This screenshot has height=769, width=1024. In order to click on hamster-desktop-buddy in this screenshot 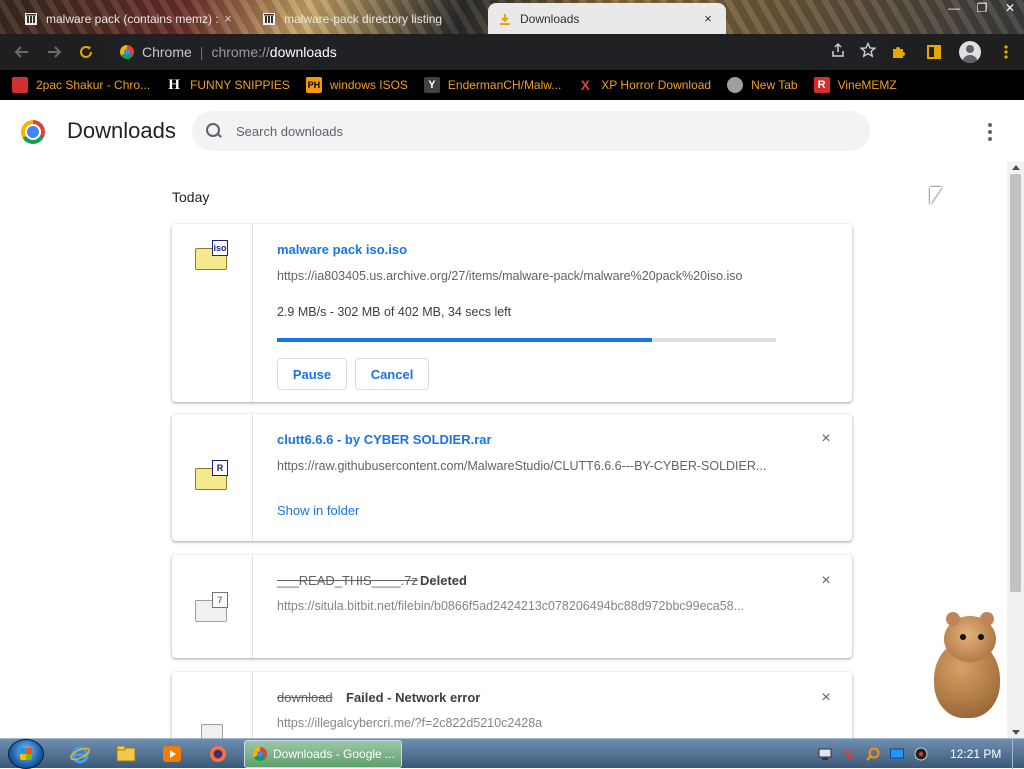, I will do `click(967, 667)`.